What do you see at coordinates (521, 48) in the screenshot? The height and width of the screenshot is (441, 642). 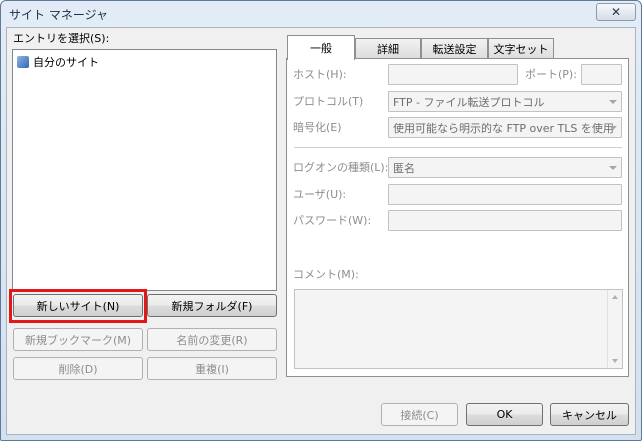 I see `tab-charset: 文字セット` at bounding box center [521, 48].